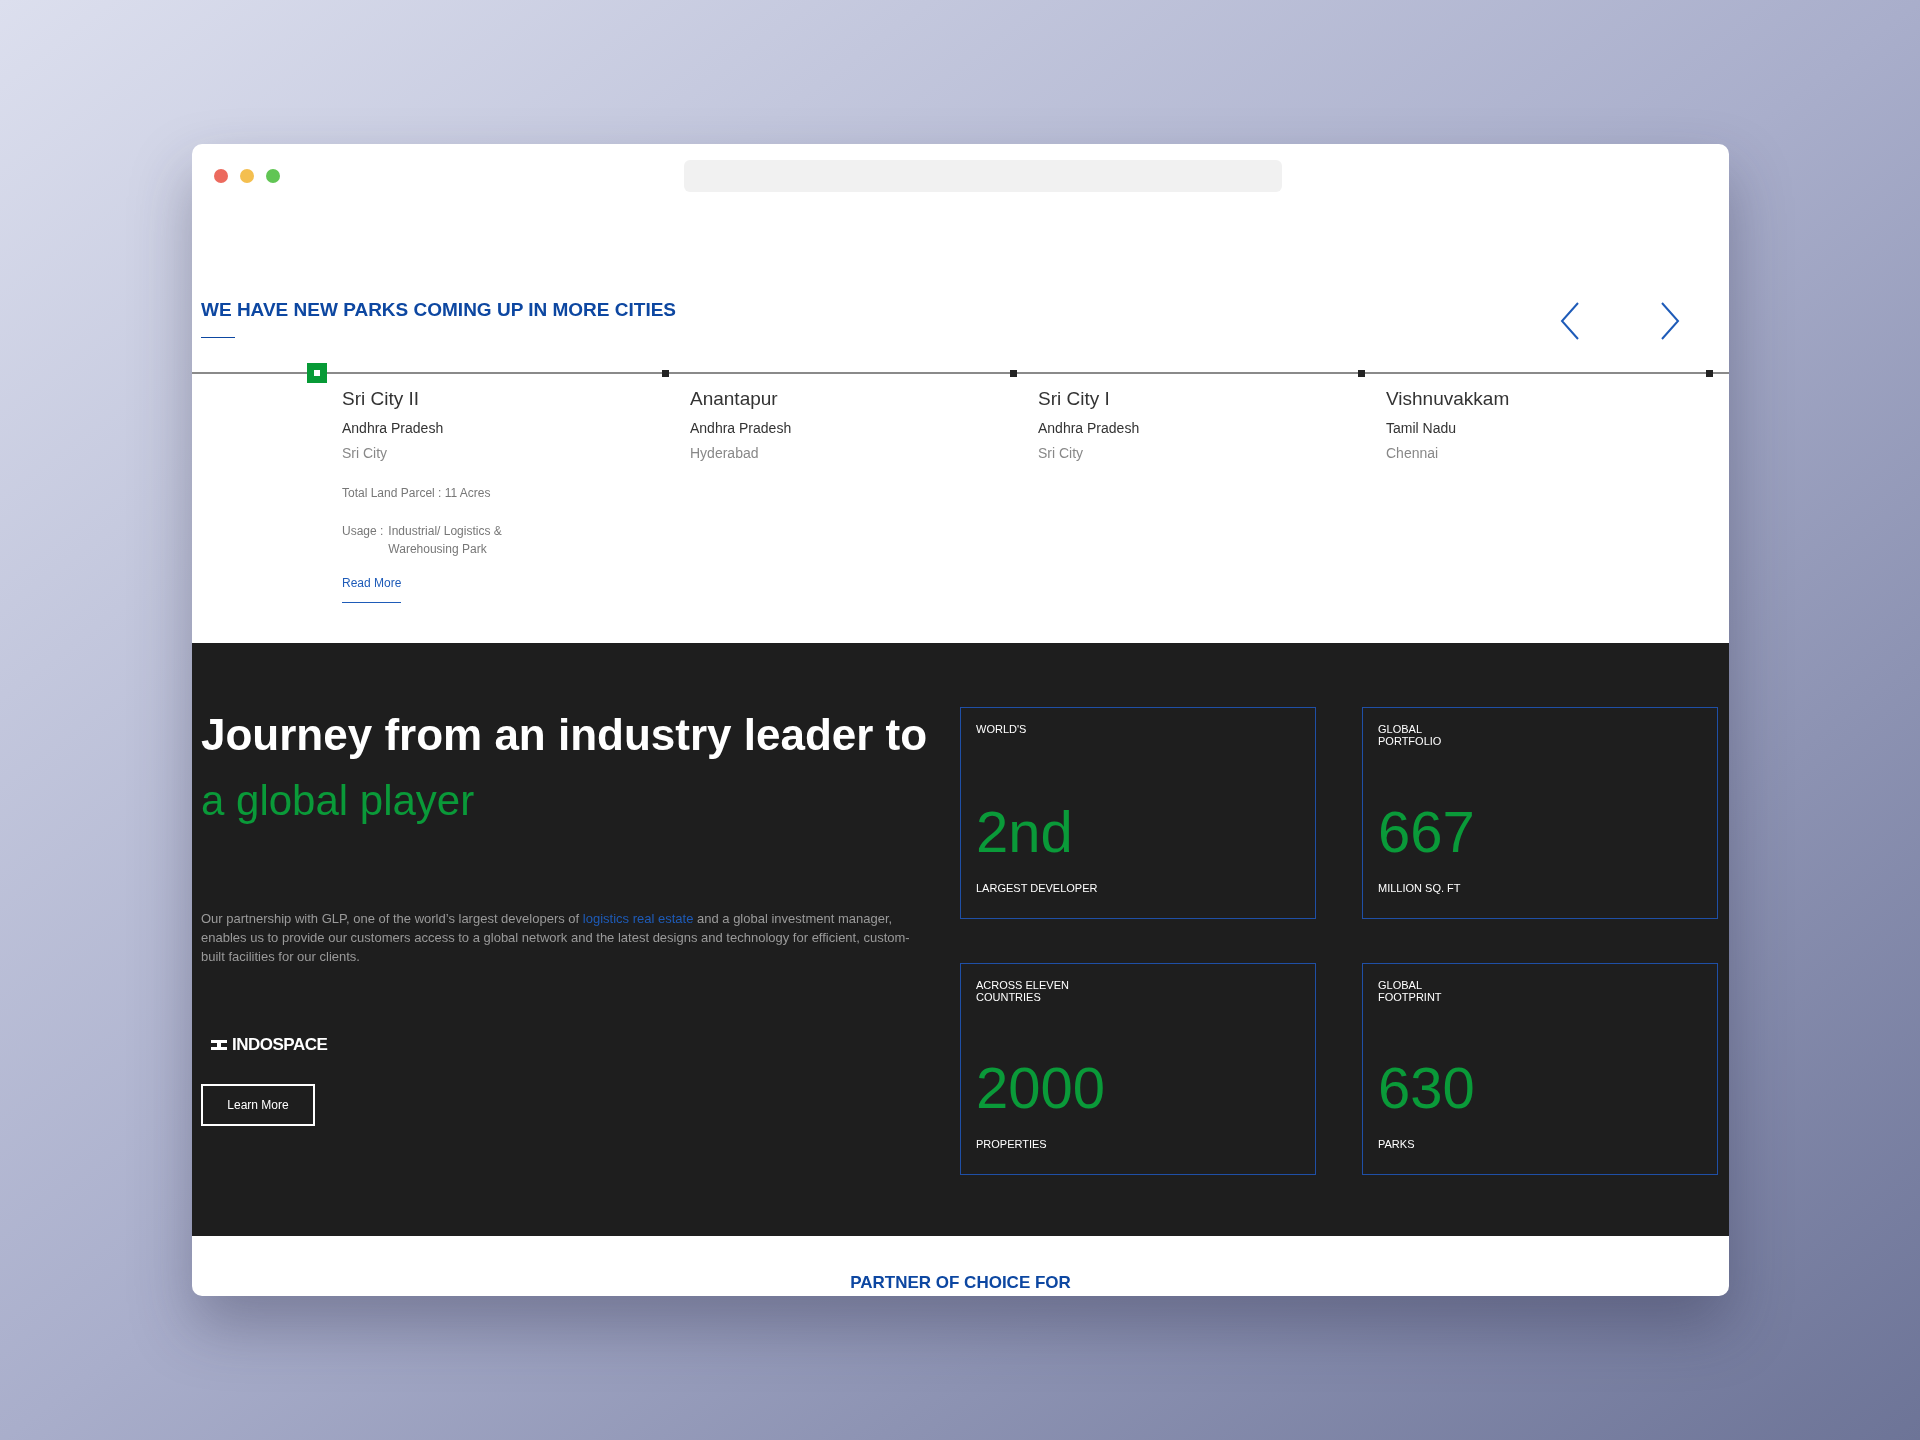 Image resolution: width=1920 pixels, height=1440 pixels. What do you see at coordinates (1412, 453) in the screenshot?
I see `park-city: Chennai` at bounding box center [1412, 453].